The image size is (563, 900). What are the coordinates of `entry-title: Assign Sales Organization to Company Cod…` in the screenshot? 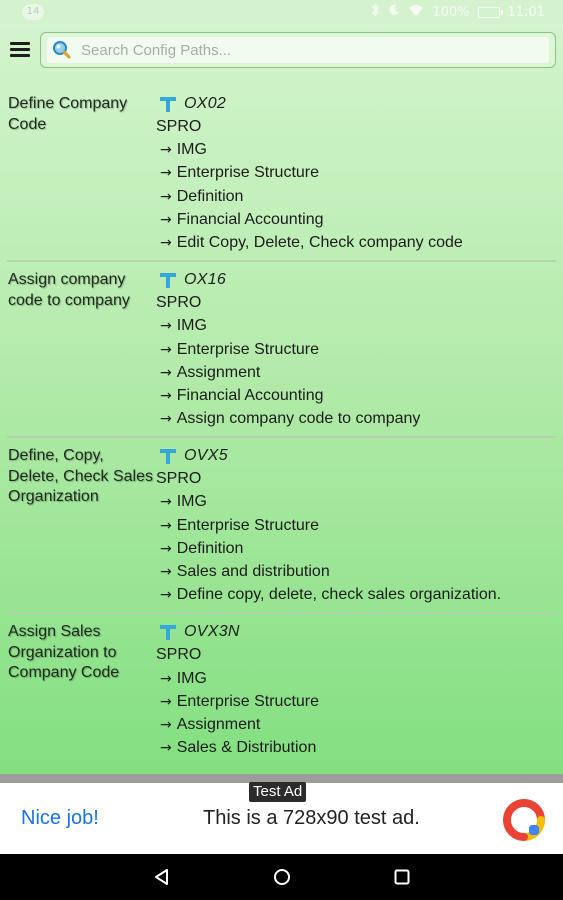 It's located at (64, 652).